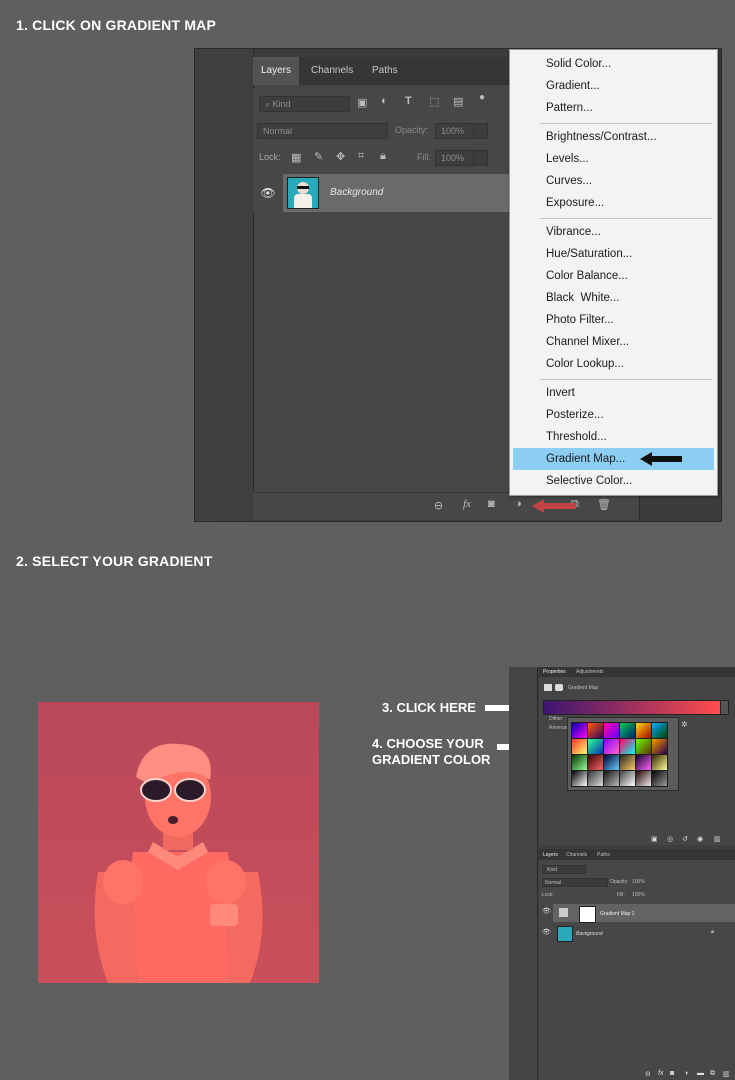 Image resolution: width=735 pixels, height=1080 pixels. I want to click on fill-dropdown, so click(480, 158).